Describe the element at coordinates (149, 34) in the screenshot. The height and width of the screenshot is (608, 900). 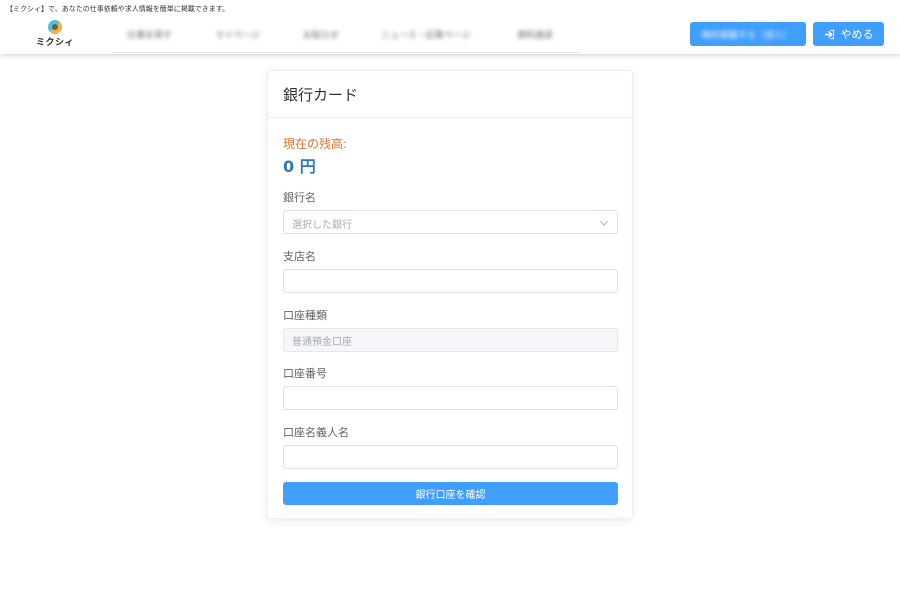
I see `nav-item-1: 仕事を探す` at that location.